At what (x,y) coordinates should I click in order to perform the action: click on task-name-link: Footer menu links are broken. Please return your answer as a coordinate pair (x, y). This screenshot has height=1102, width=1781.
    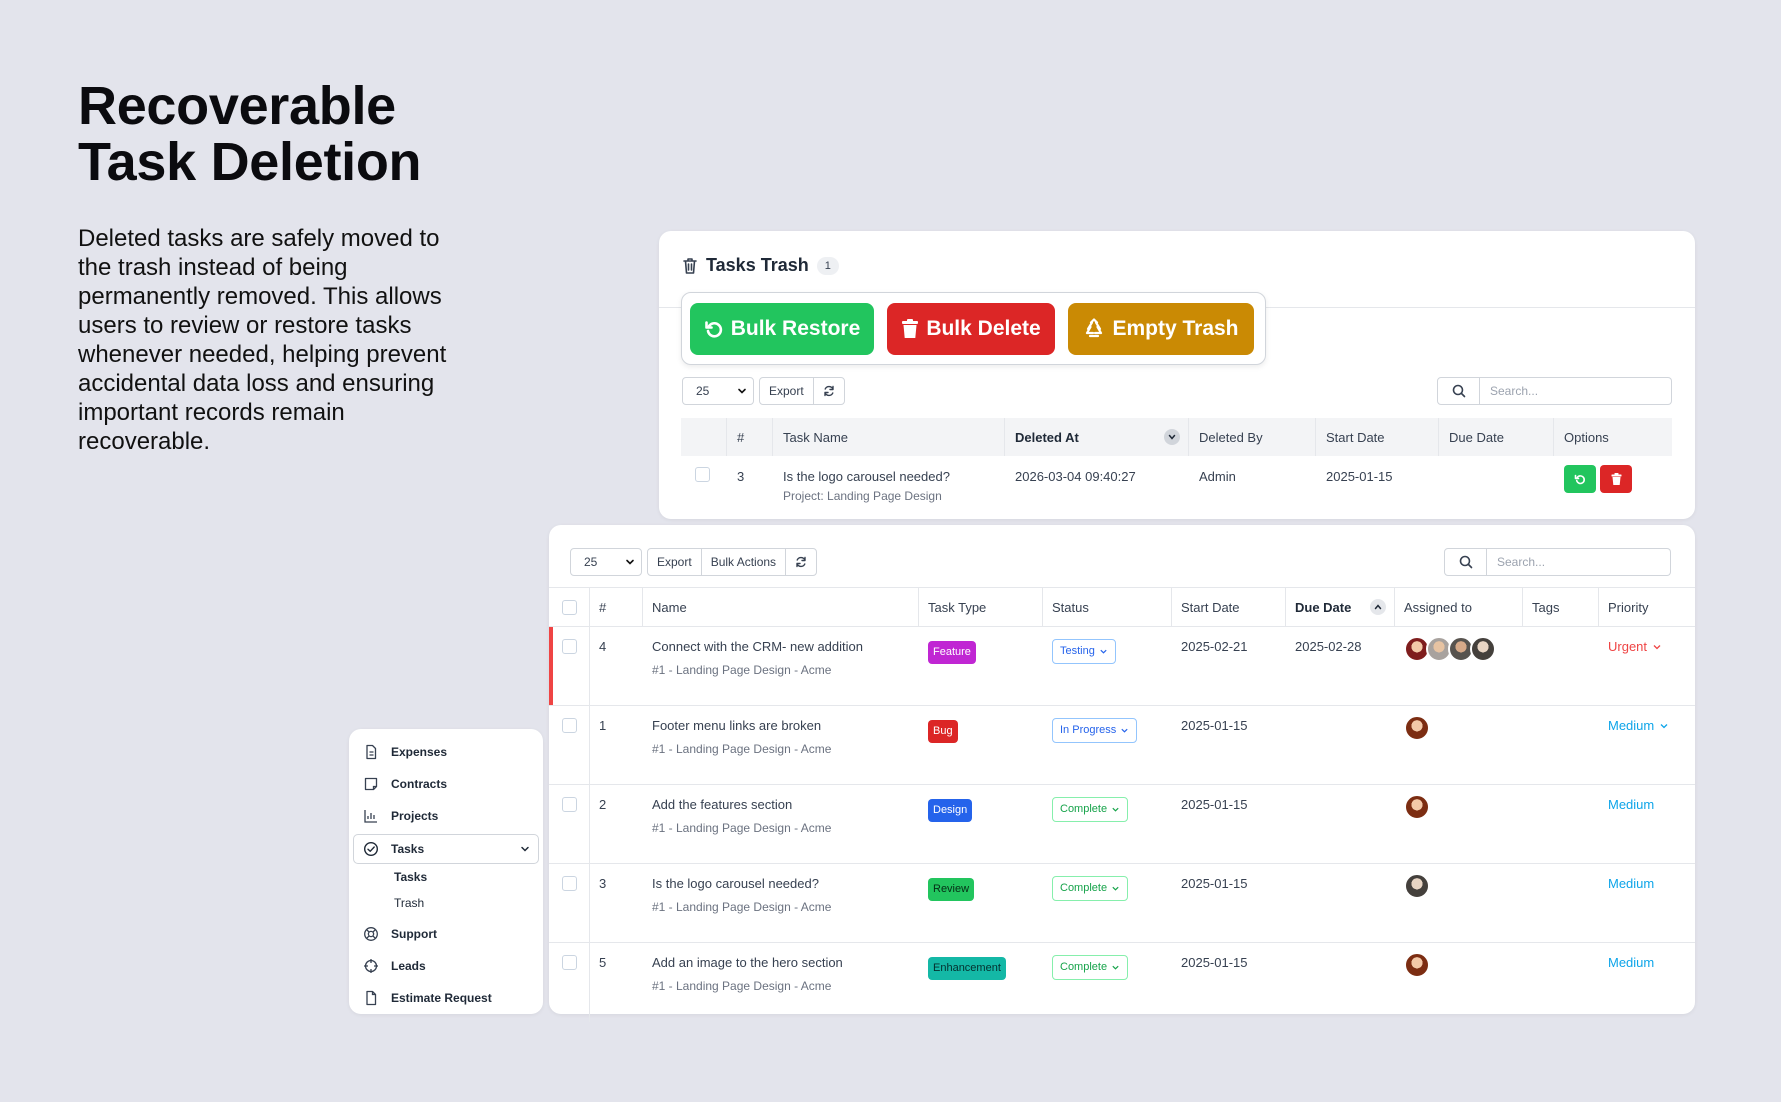
    Looking at the image, I should click on (785, 725).